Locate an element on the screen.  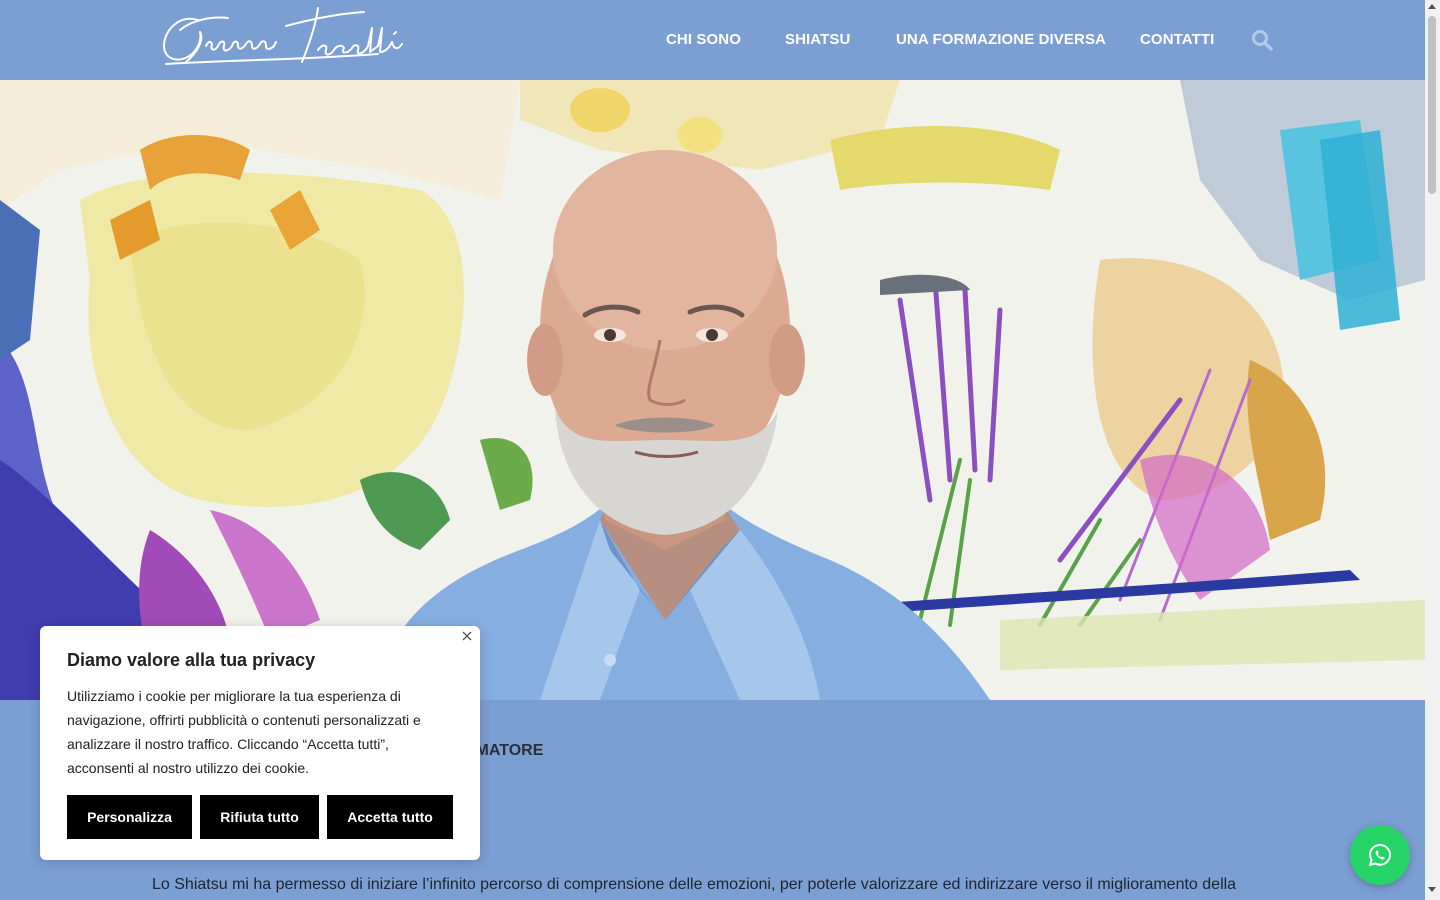
whatsapp-icon is located at coordinates (1380, 855).